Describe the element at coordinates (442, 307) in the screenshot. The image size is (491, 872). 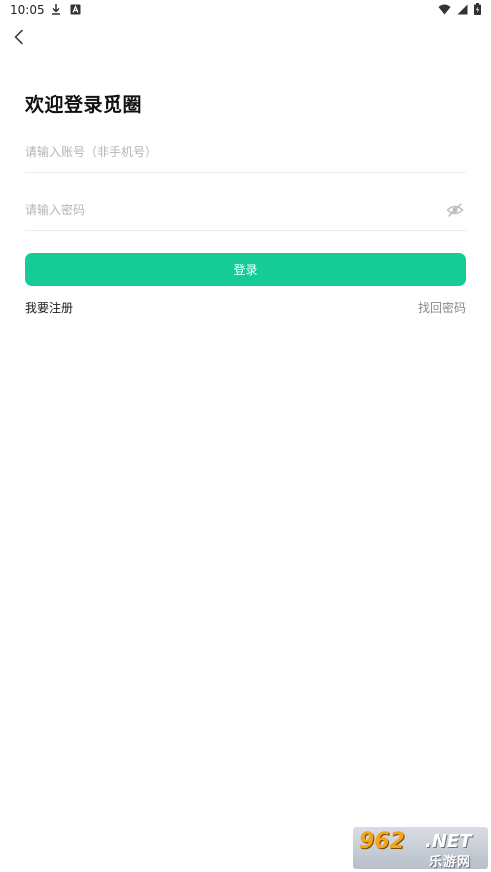
I see `forgot-password-link: 找回密码` at that location.